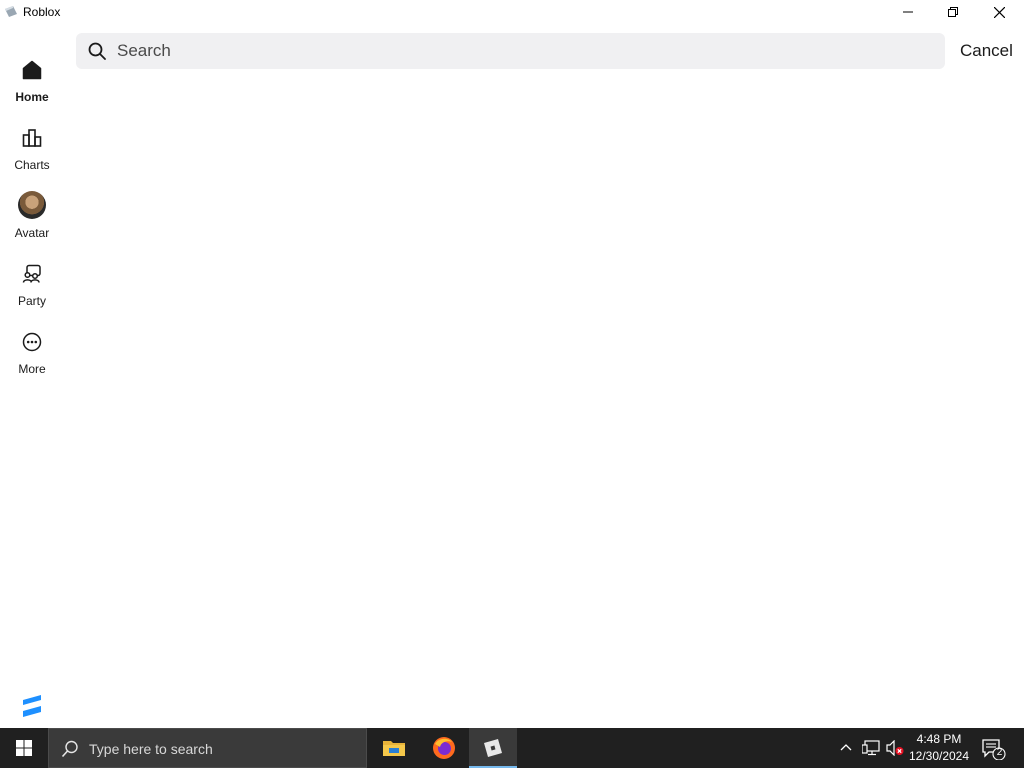  What do you see at coordinates (986, 51) in the screenshot?
I see `cancel-button: Cancel` at bounding box center [986, 51].